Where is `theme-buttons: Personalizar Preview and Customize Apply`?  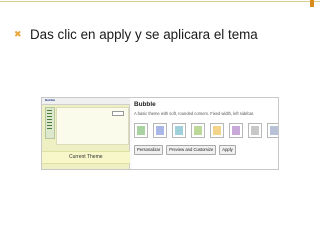 theme-buttons: Personalizar Preview and Customize Apply is located at coordinates (185, 150).